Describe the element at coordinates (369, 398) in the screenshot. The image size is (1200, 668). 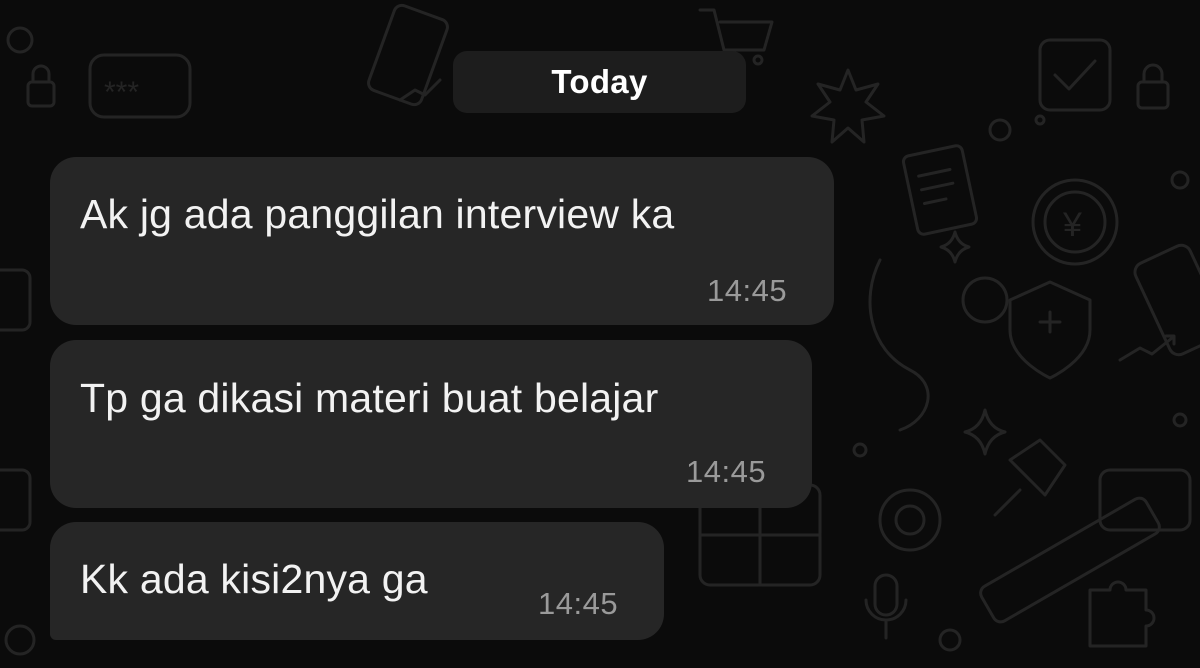
I see `message-text: Tp ga dikasi materi buat belajar` at that location.